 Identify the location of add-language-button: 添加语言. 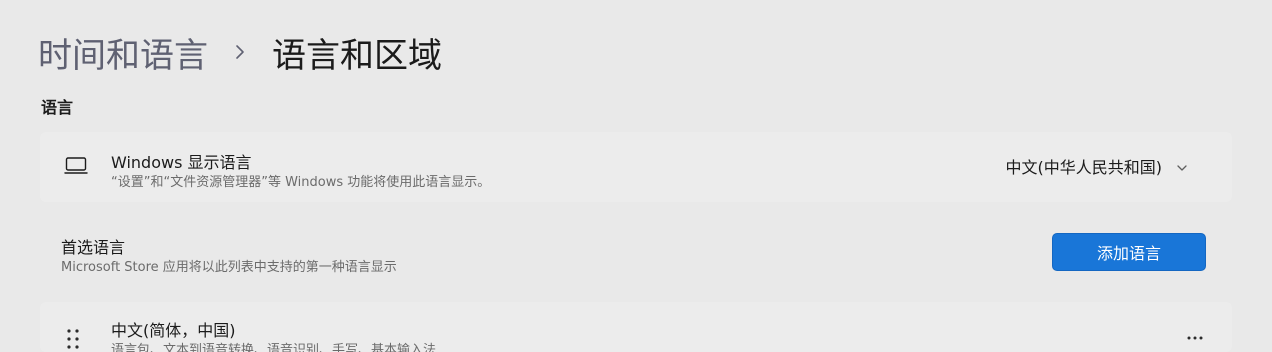
(1129, 252).